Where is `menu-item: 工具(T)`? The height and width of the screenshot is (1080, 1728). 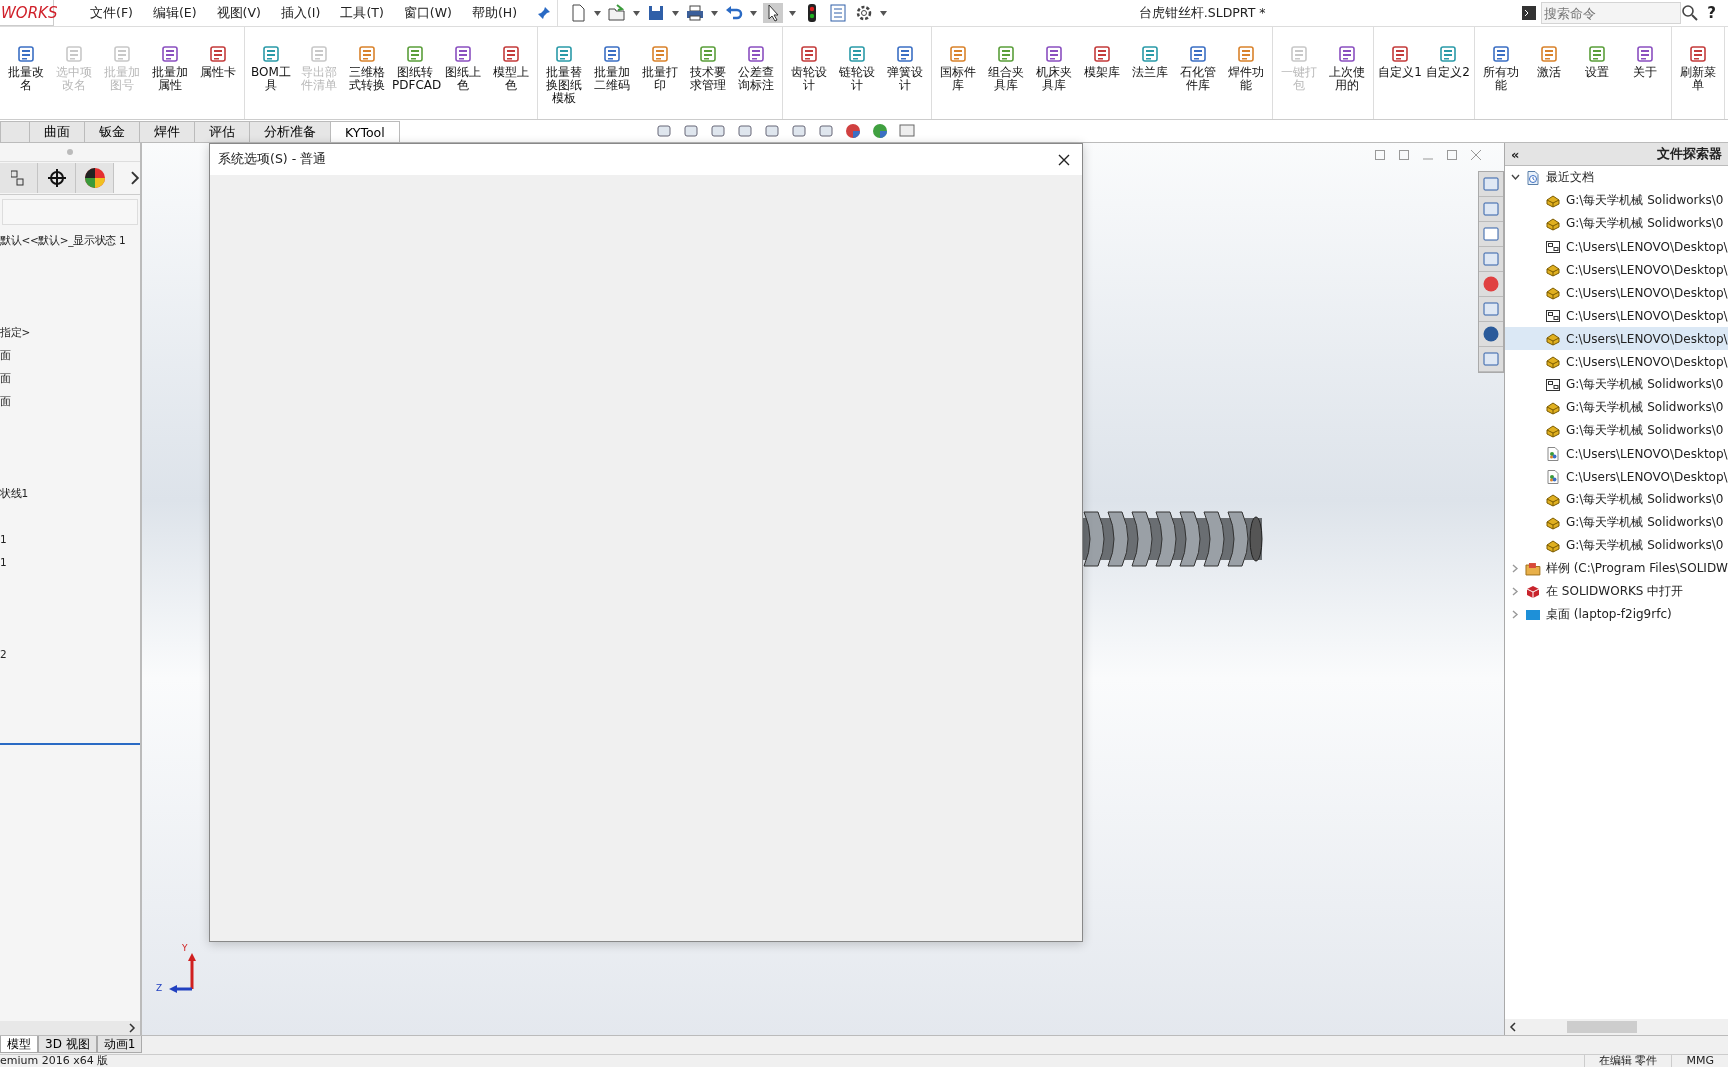
menu-item: 工具(T) is located at coordinates (362, 13).